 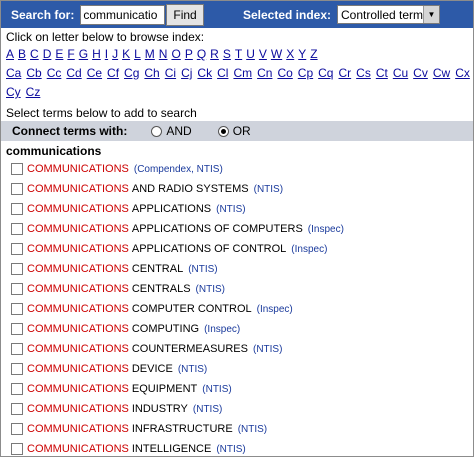 I want to click on letter-link: Ct, so click(x=382, y=73).